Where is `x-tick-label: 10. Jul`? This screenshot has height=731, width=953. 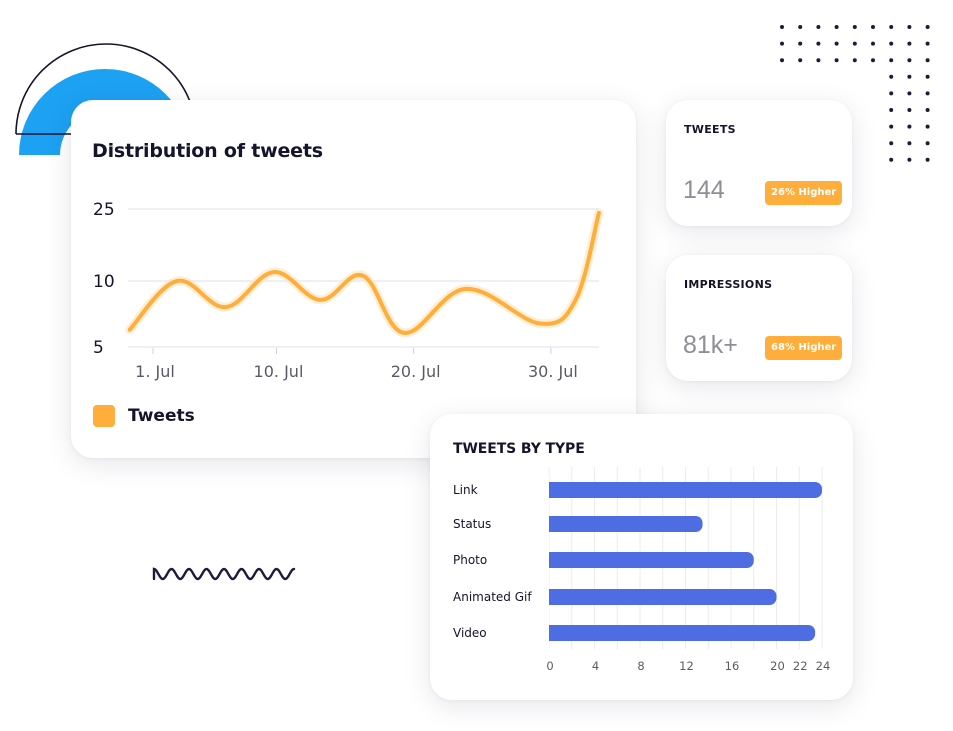
x-tick-label: 10. Jul is located at coordinates (279, 371).